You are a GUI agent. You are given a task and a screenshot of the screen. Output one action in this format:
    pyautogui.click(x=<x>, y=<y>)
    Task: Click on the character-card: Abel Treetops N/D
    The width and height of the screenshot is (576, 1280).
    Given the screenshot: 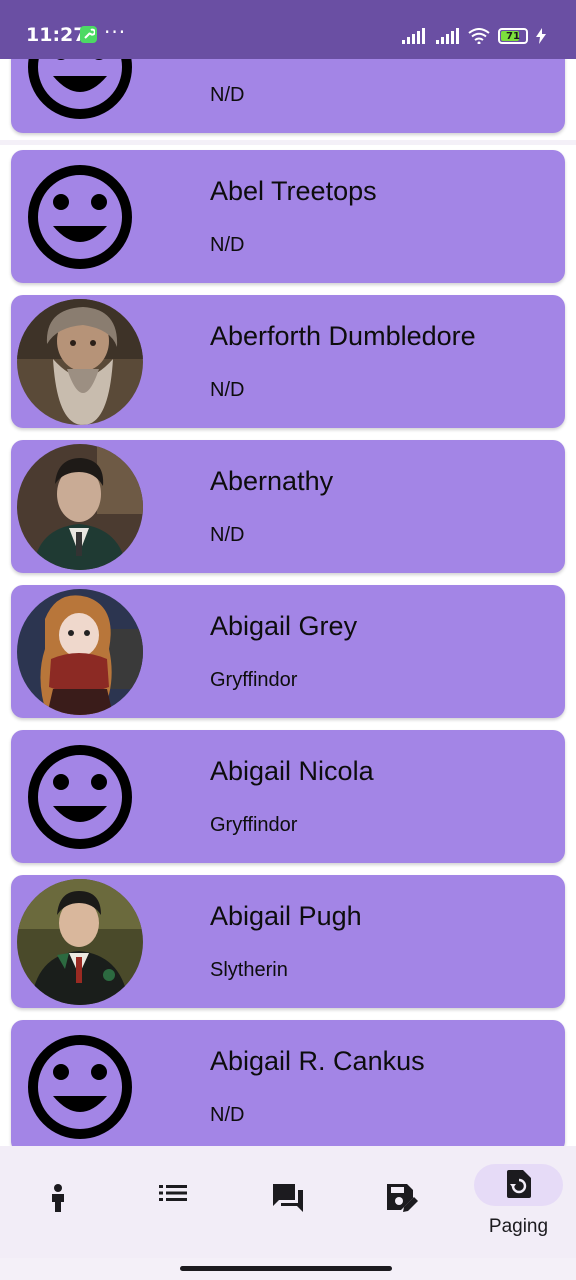 What is the action you would take?
    pyautogui.click(x=288, y=216)
    